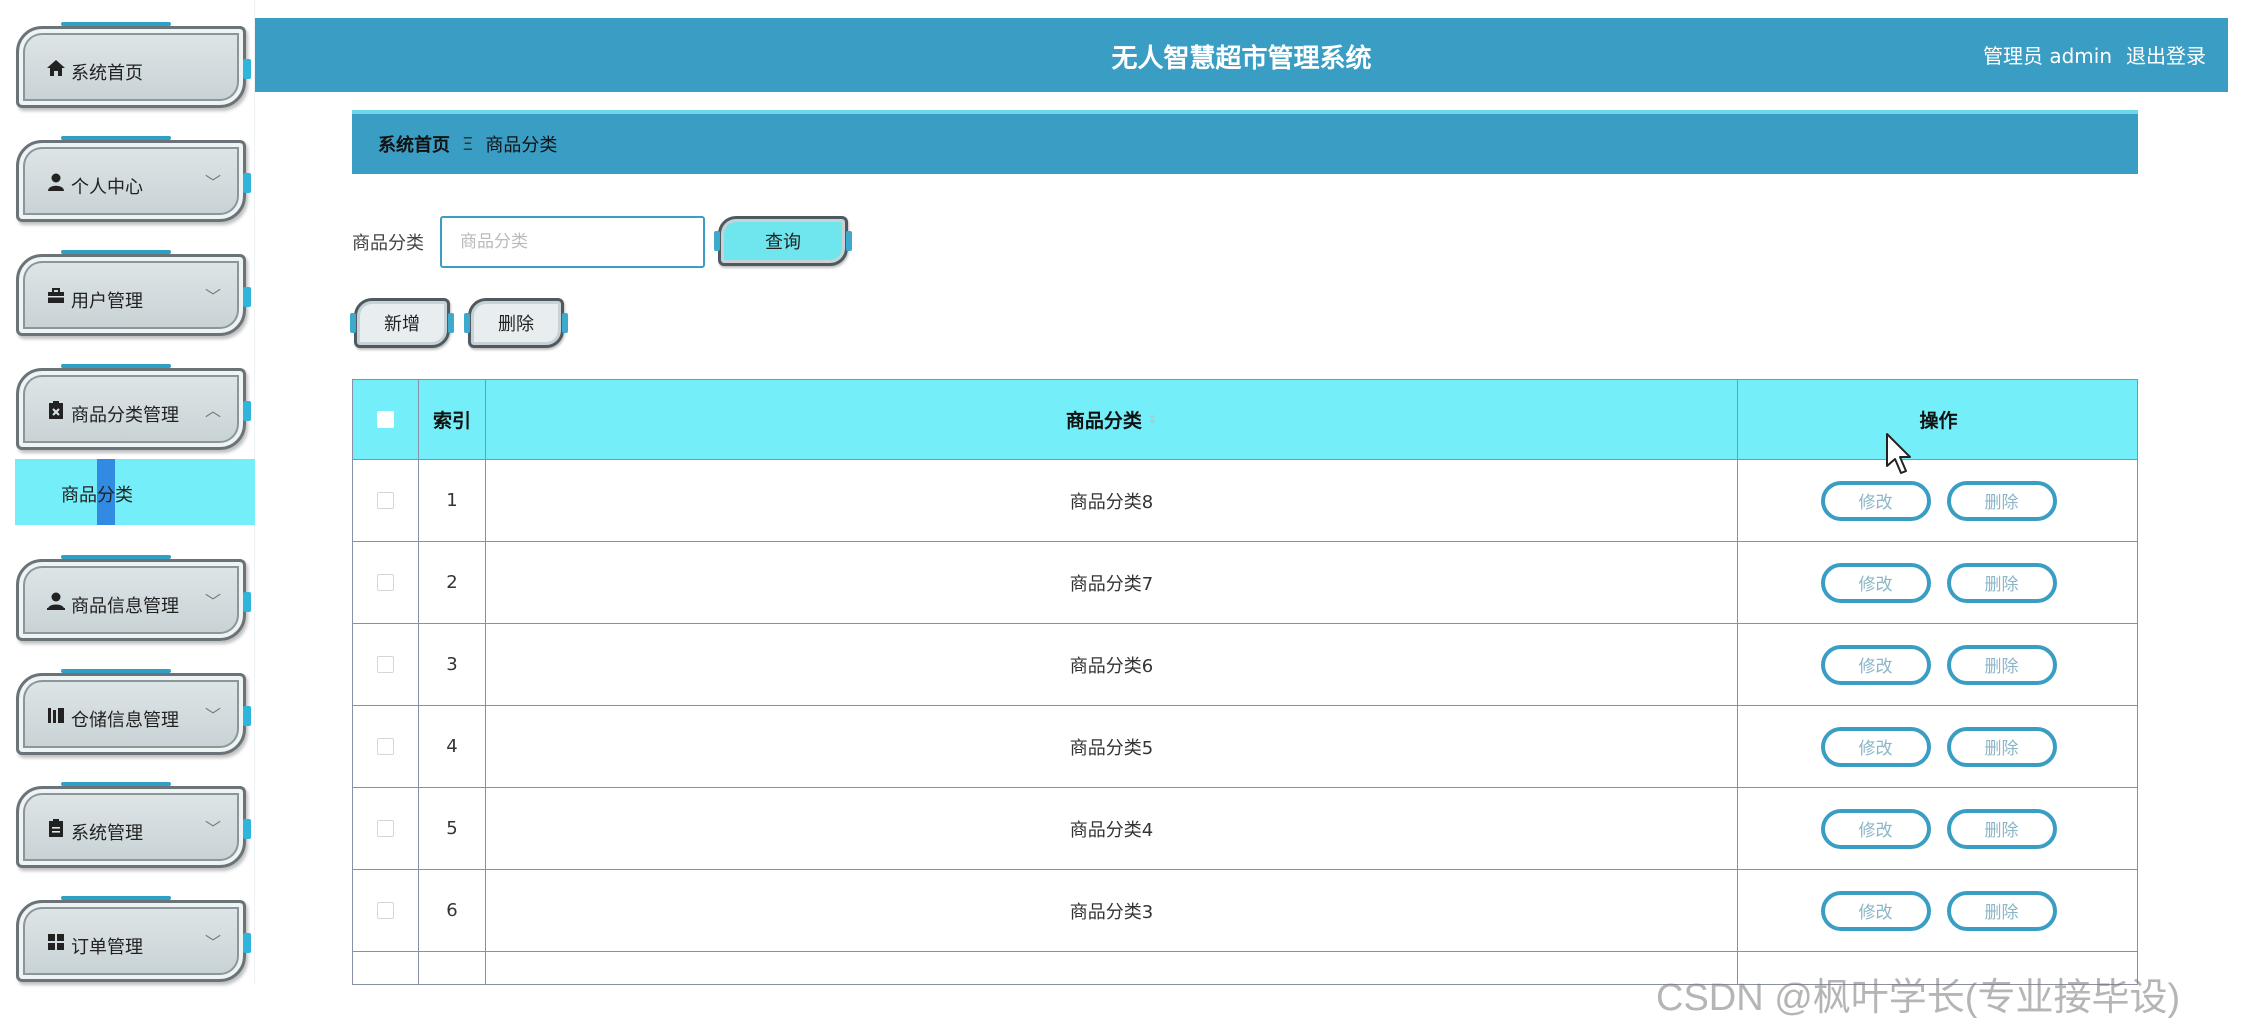 Image resolution: width=2243 pixels, height=1027 pixels. What do you see at coordinates (125, 720) in the screenshot?
I see `sidebar-item-label: 仓储信息管理` at bounding box center [125, 720].